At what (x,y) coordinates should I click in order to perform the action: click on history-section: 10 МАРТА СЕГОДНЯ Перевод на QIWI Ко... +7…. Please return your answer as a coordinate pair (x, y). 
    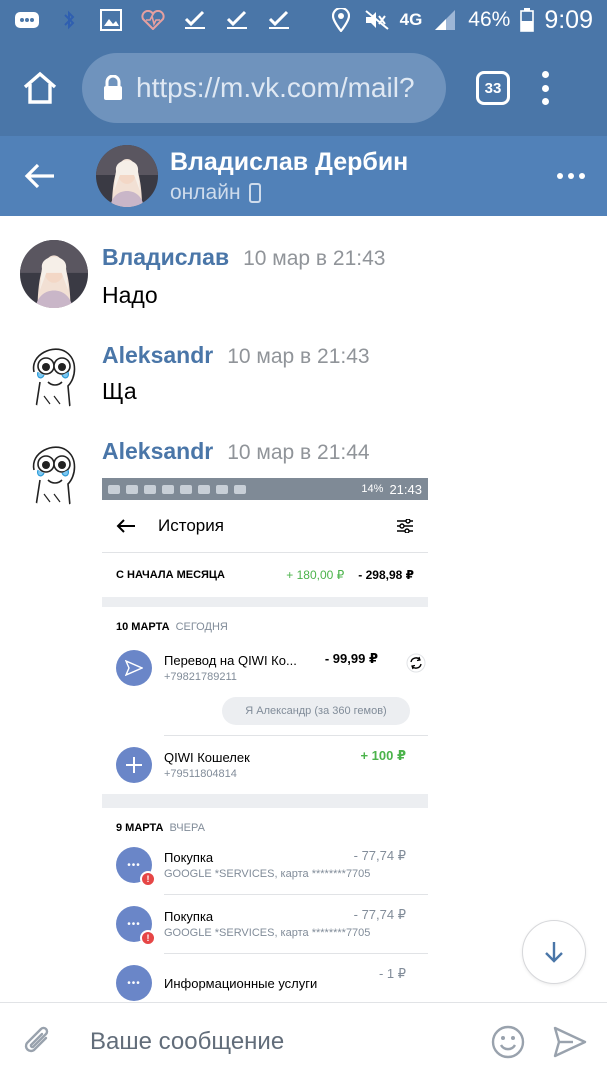
    Looking at the image, I should click on (265, 700).